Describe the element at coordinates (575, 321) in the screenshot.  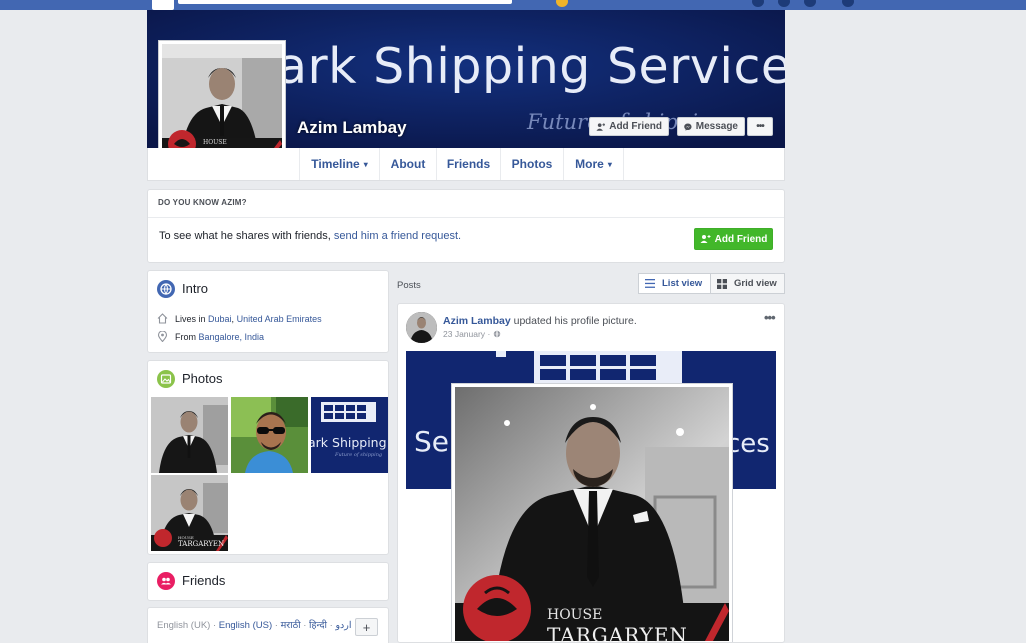
I see `post-action-text: updated his profile picture.` at that location.